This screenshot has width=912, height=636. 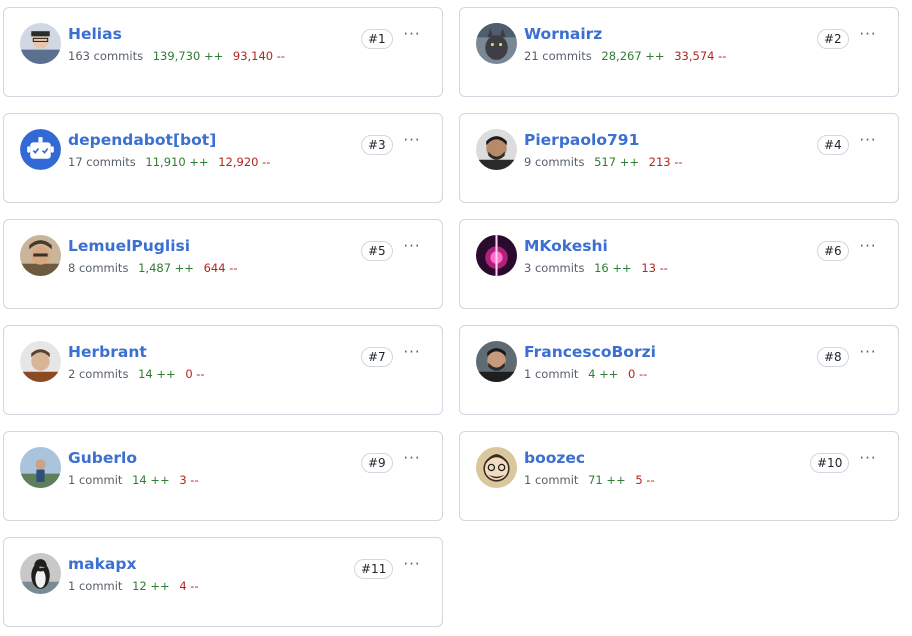 What do you see at coordinates (566, 246) in the screenshot?
I see `contributor-name: MKokeshi` at bounding box center [566, 246].